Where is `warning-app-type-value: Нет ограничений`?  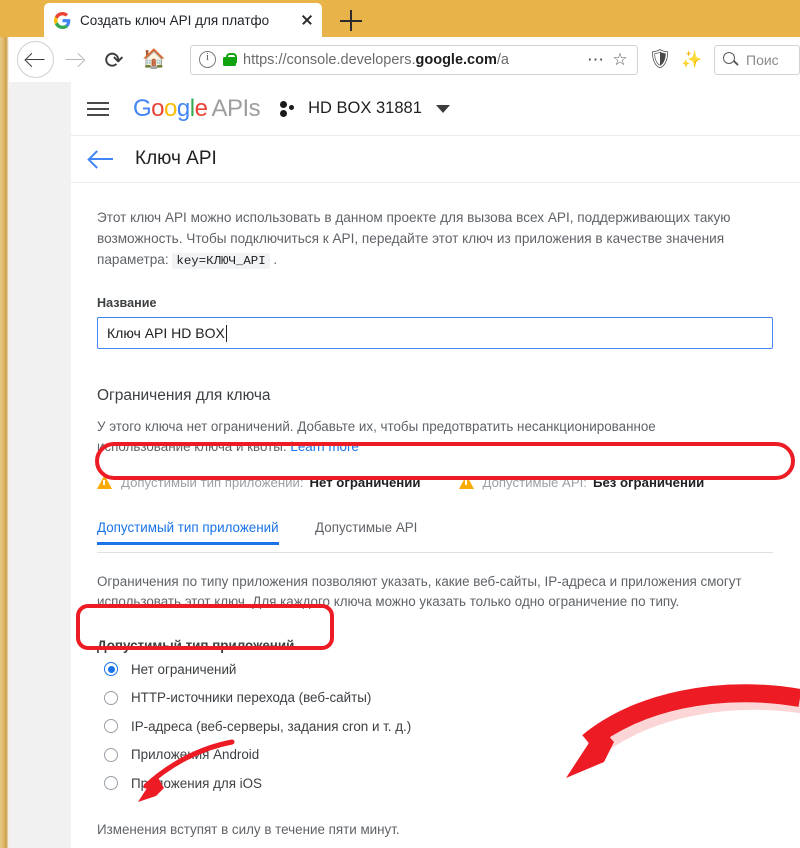 warning-app-type-value: Нет ограничений is located at coordinates (365, 482).